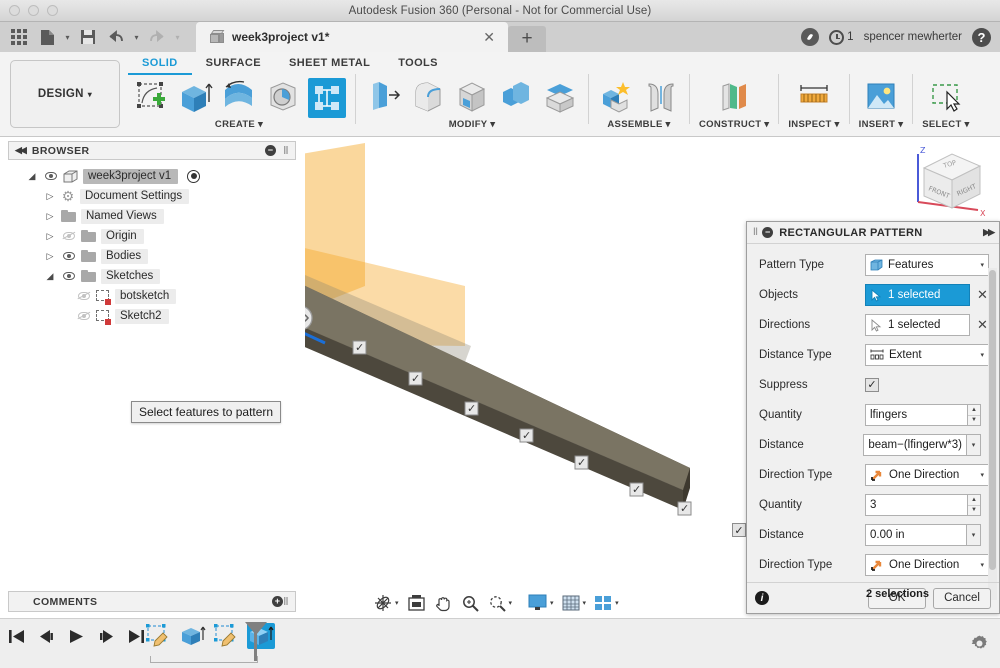  I want to click on tree-node-bodies: ▷ Bodies, so click(153, 256).